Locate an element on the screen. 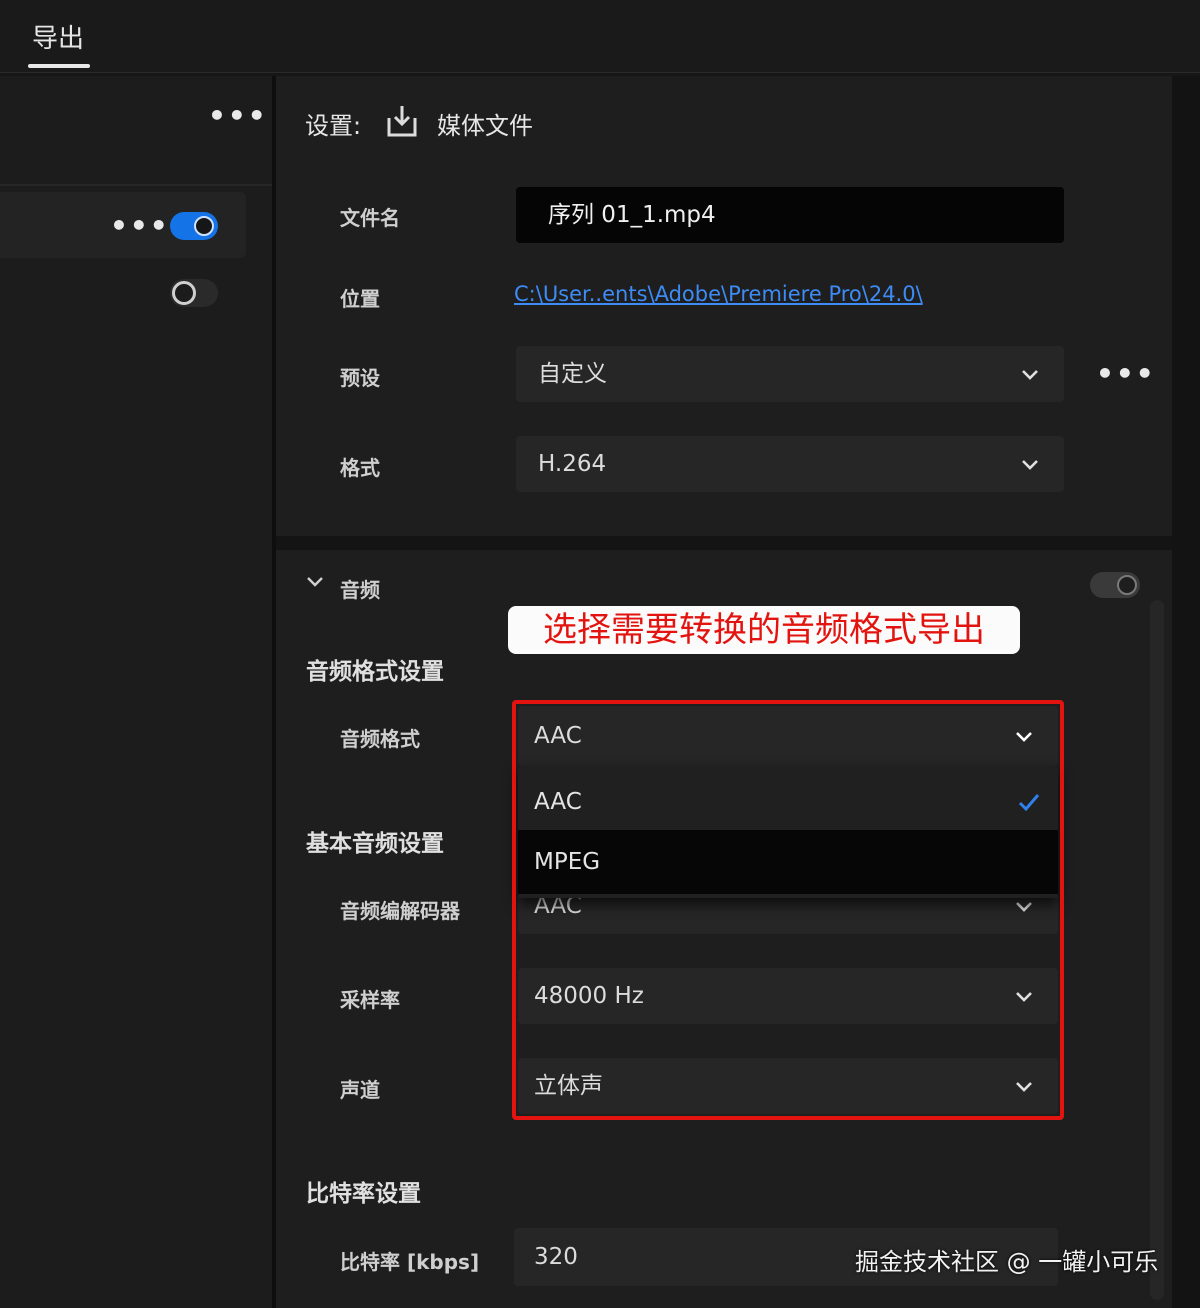  bitrate-label: 比特率 [kbps] is located at coordinates (410, 1262).